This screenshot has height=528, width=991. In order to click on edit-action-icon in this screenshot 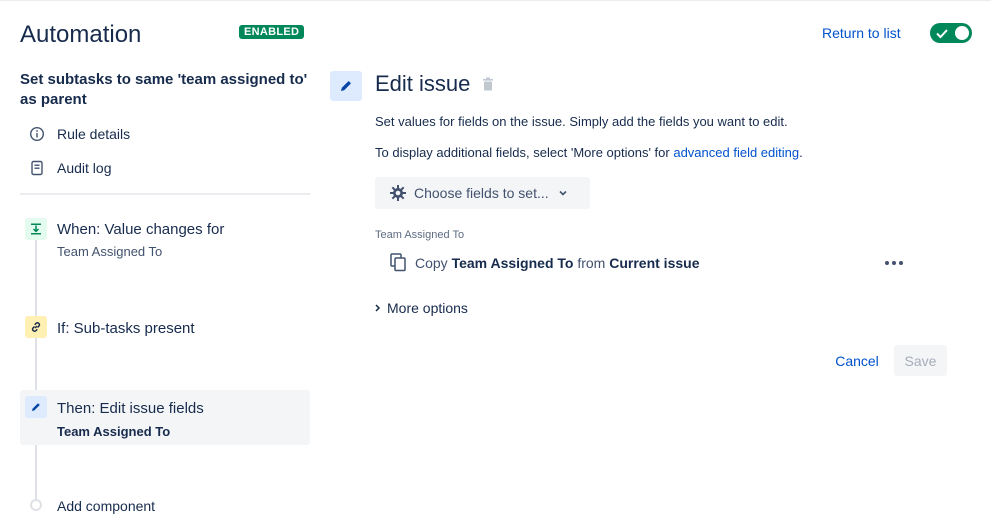, I will do `click(346, 86)`.